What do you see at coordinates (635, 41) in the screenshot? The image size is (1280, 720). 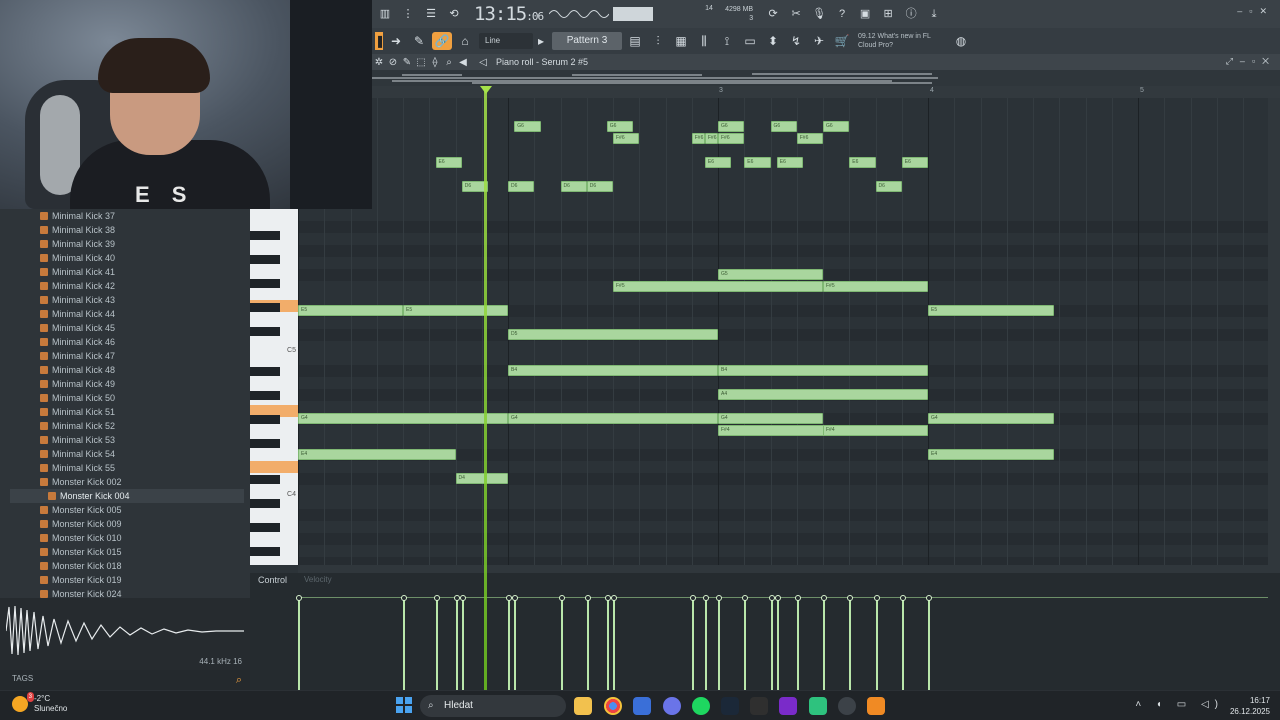 I see `playlist-icon: ▤` at bounding box center [635, 41].